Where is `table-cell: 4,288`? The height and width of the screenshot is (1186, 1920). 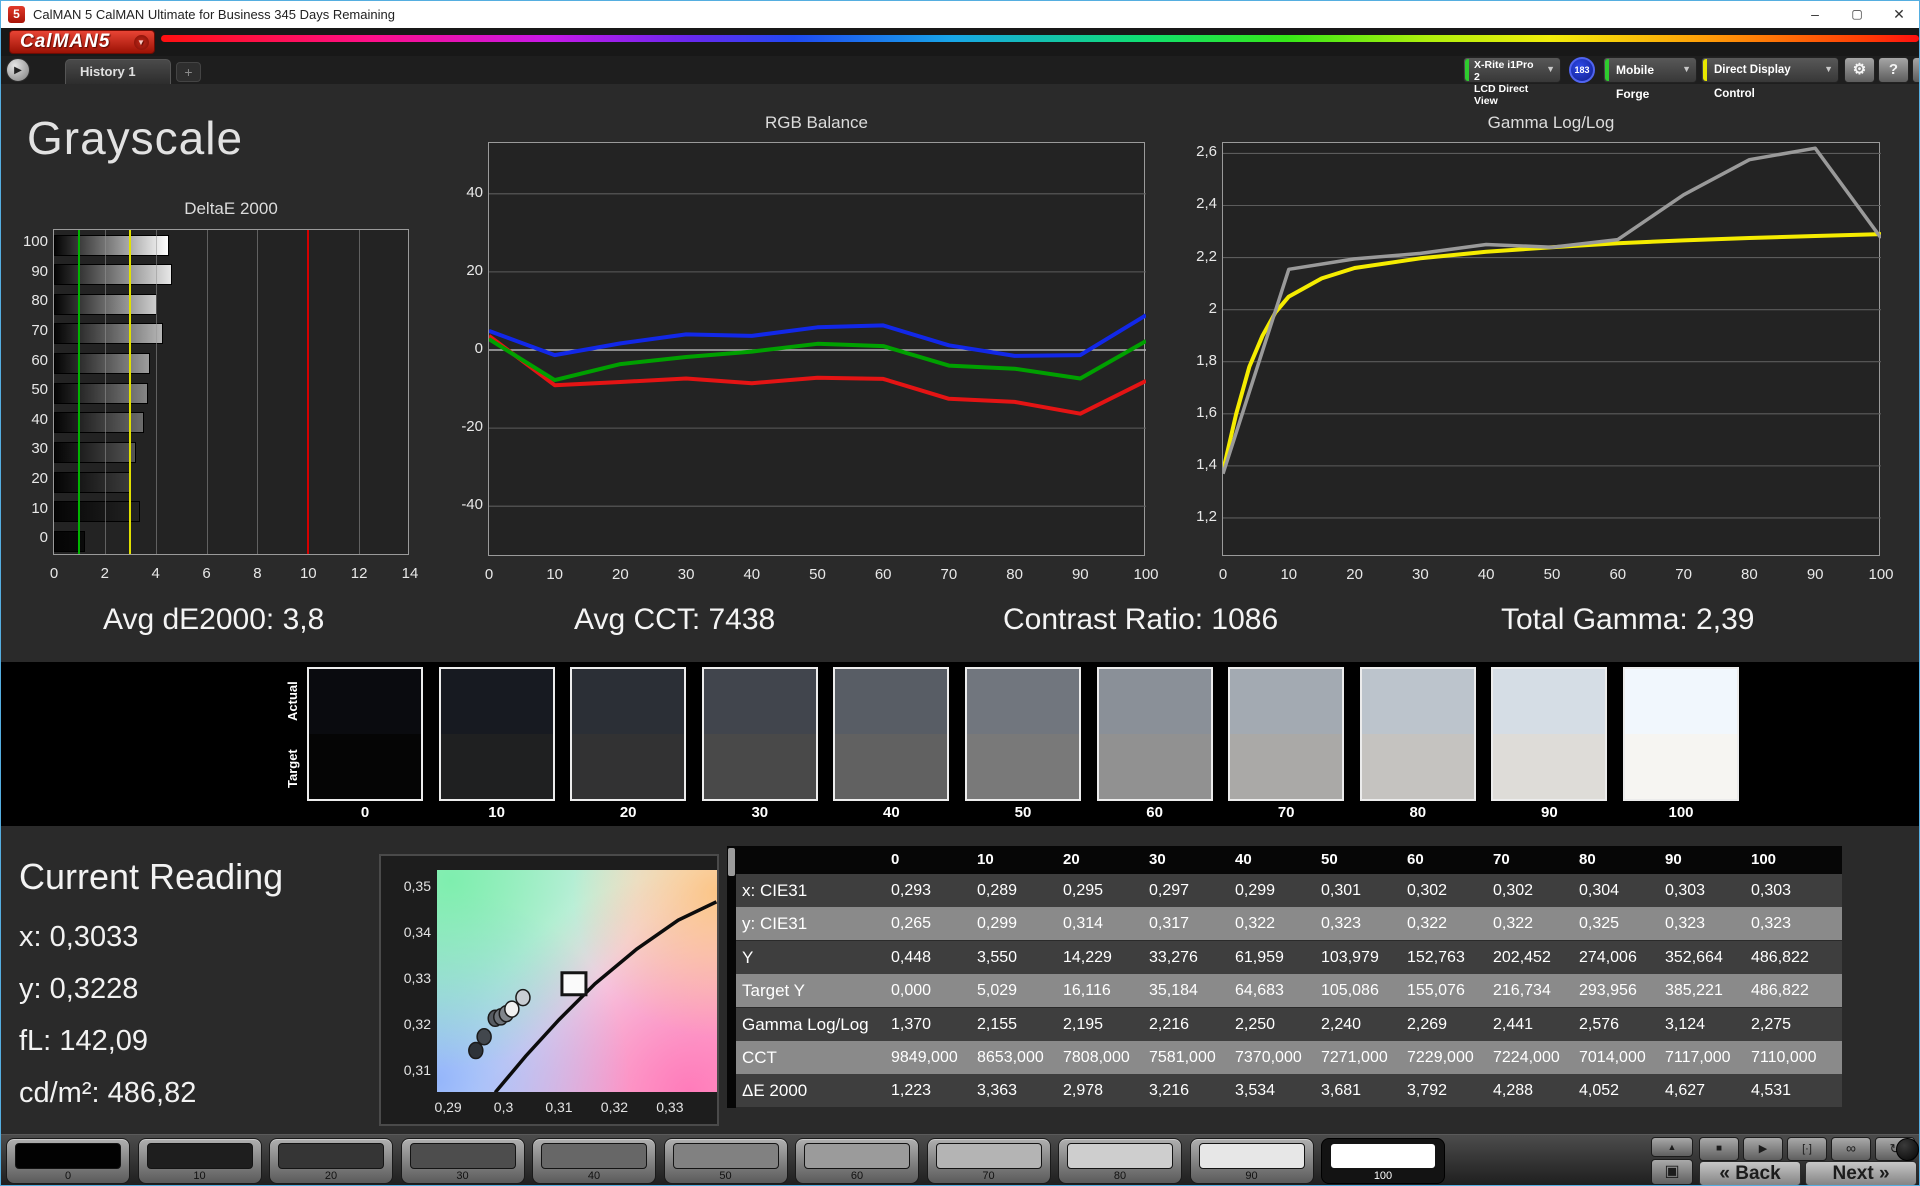 table-cell: 4,288 is located at coordinates (1513, 1091).